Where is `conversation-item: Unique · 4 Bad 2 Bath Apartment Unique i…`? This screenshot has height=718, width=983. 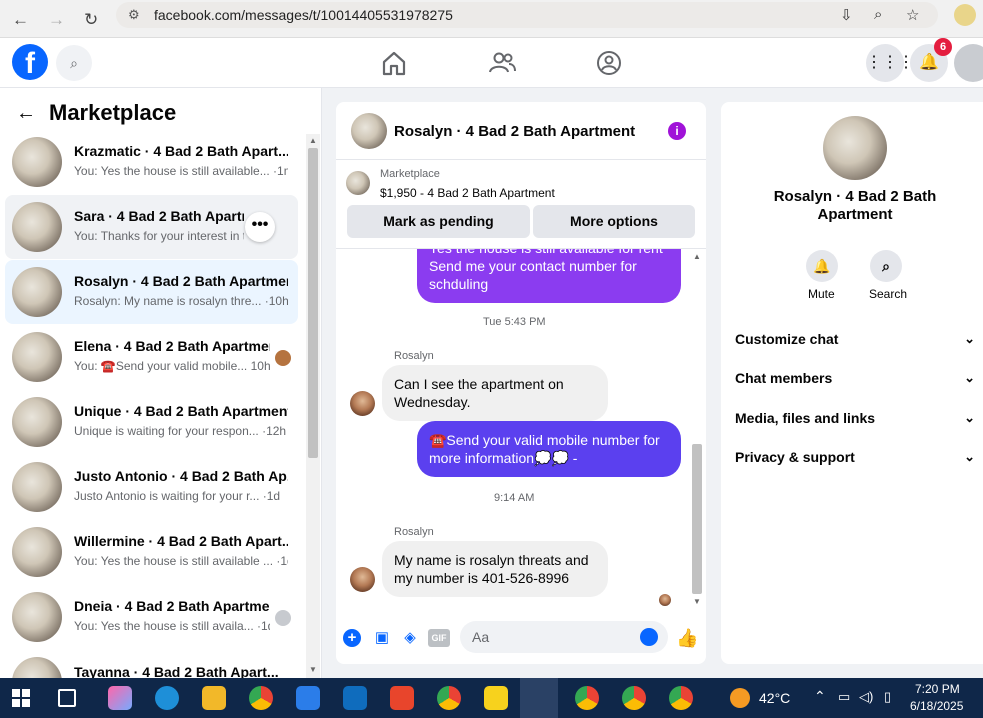
conversation-item: Unique · 4 Bad 2 Bath Apartment Unique i… is located at coordinates (151, 422).